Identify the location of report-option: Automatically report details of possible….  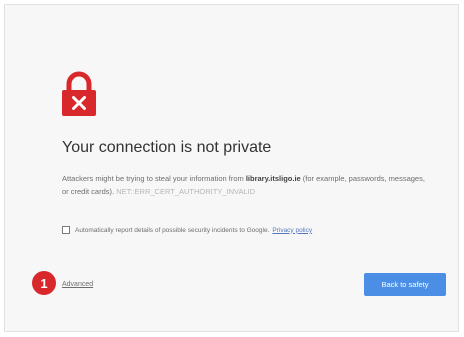
(187, 230).